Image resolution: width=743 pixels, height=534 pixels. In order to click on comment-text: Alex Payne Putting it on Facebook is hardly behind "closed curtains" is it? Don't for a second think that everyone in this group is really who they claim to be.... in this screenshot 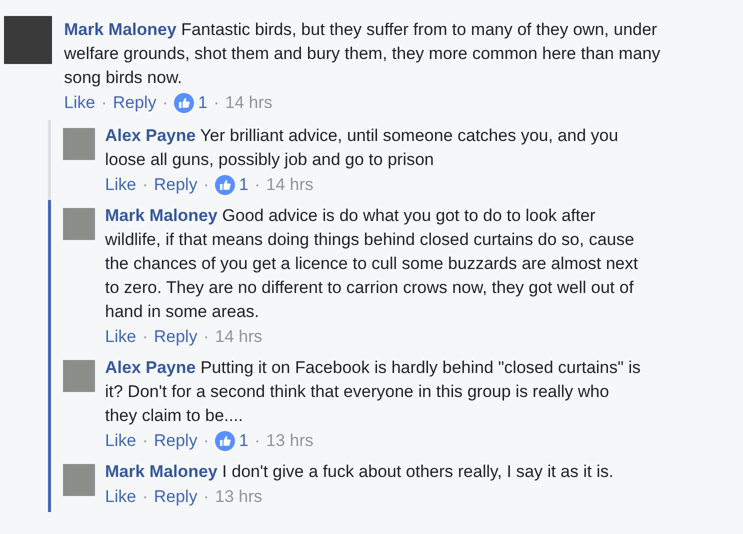, I will do `click(373, 392)`.